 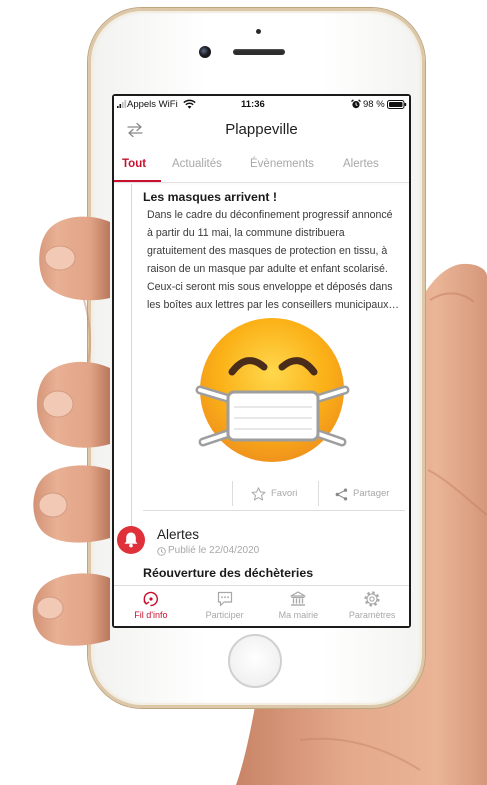 What do you see at coordinates (71, 504) in the screenshot?
I see `finger-ring` at bounding box center [71, 504].